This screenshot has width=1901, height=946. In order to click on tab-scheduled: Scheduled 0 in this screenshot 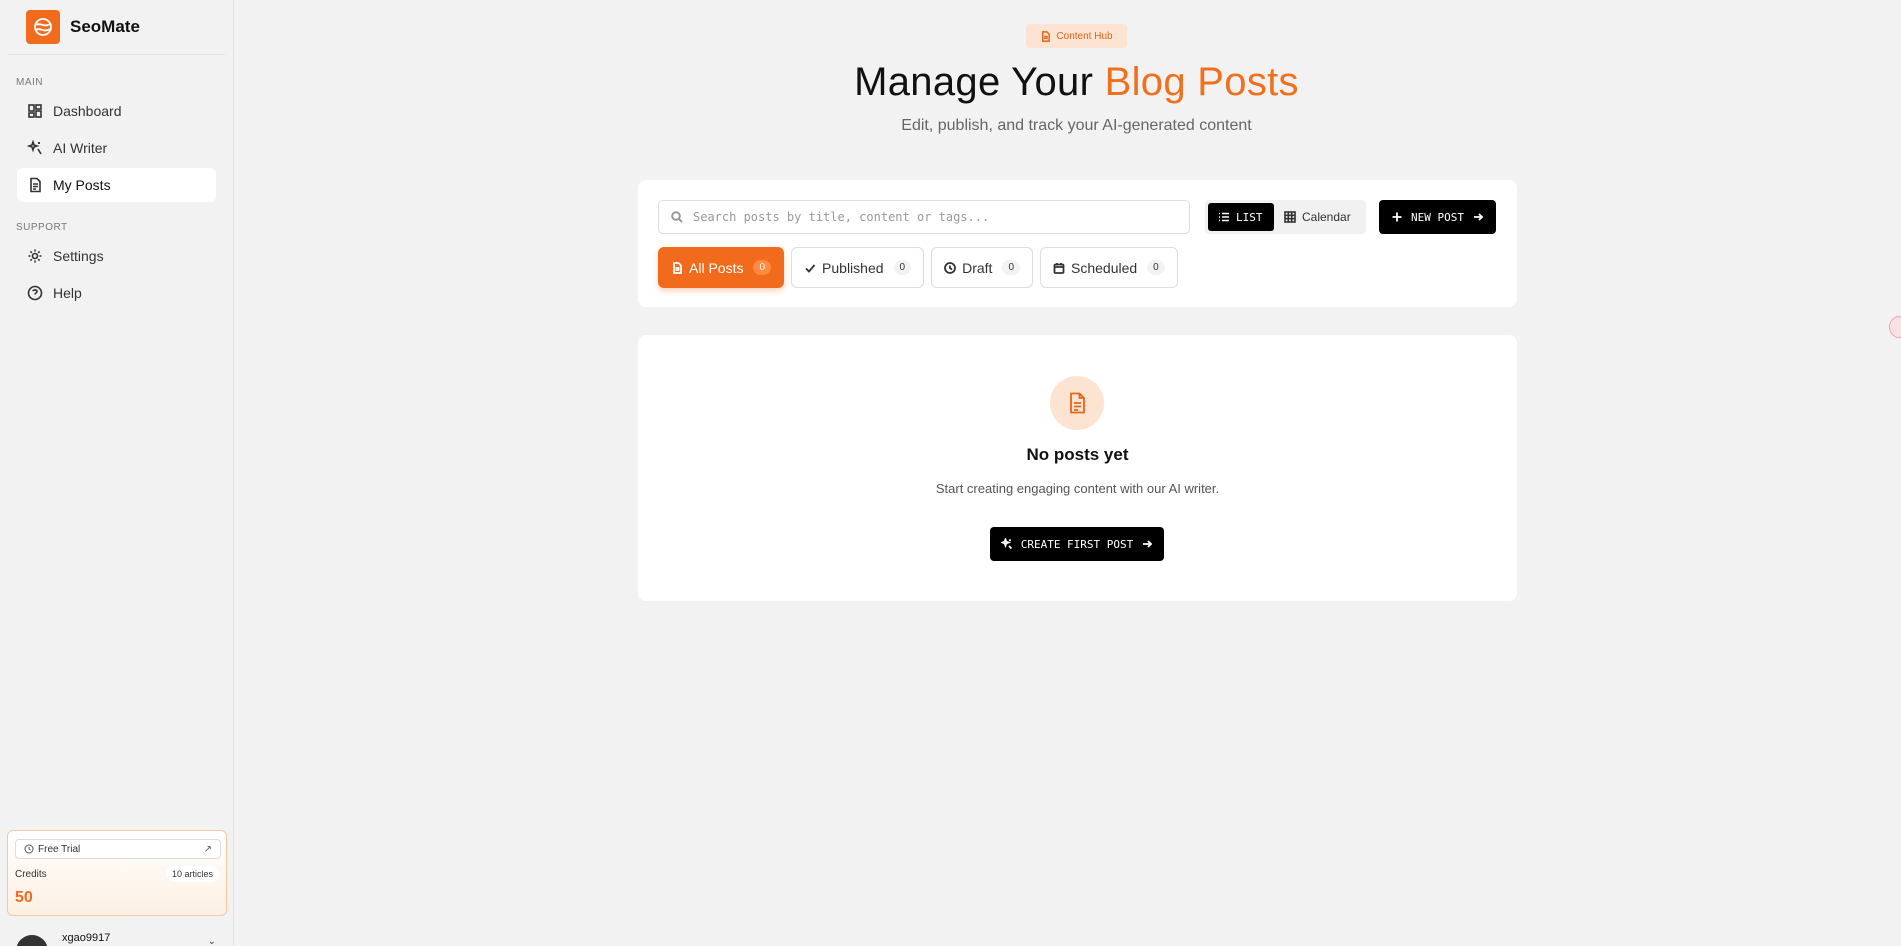, I will do `click(1109, 267)`.